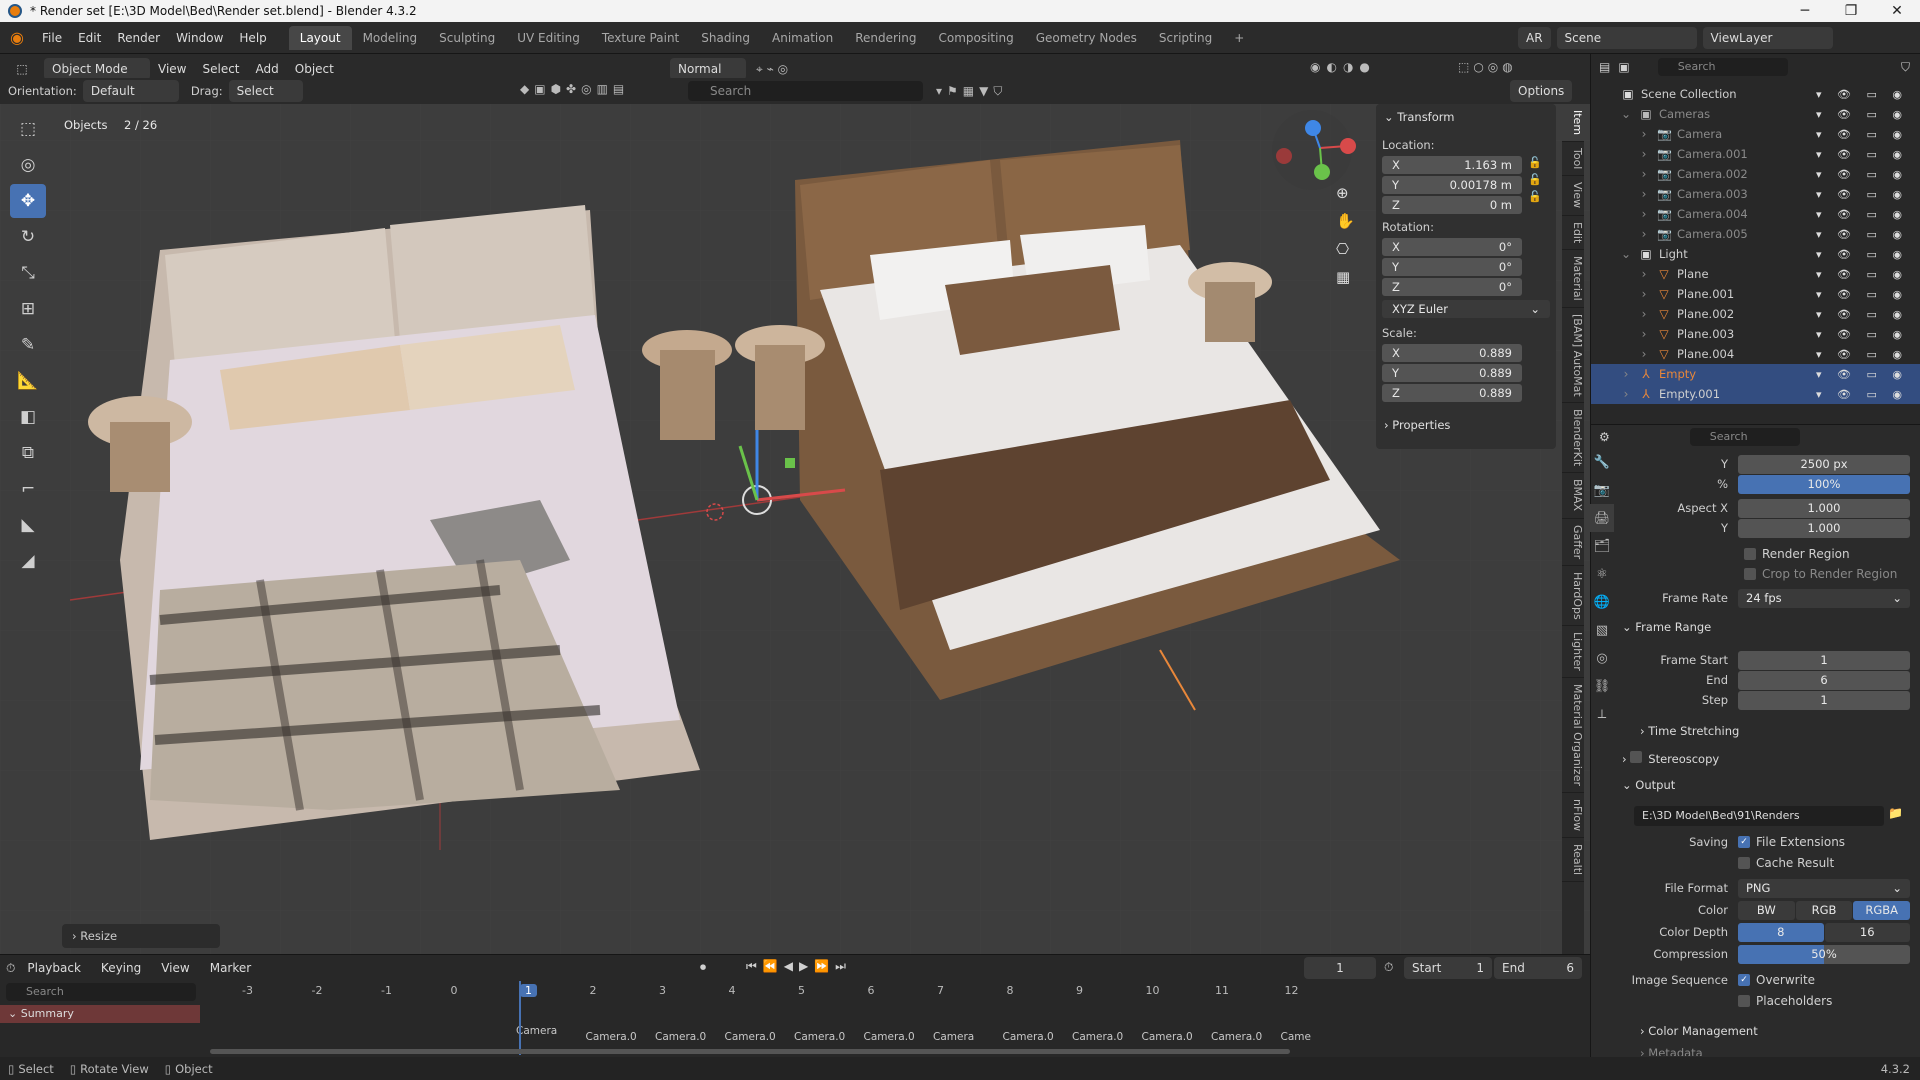  I want to click on tab-scripting: Scripting, so click(1185, 38).